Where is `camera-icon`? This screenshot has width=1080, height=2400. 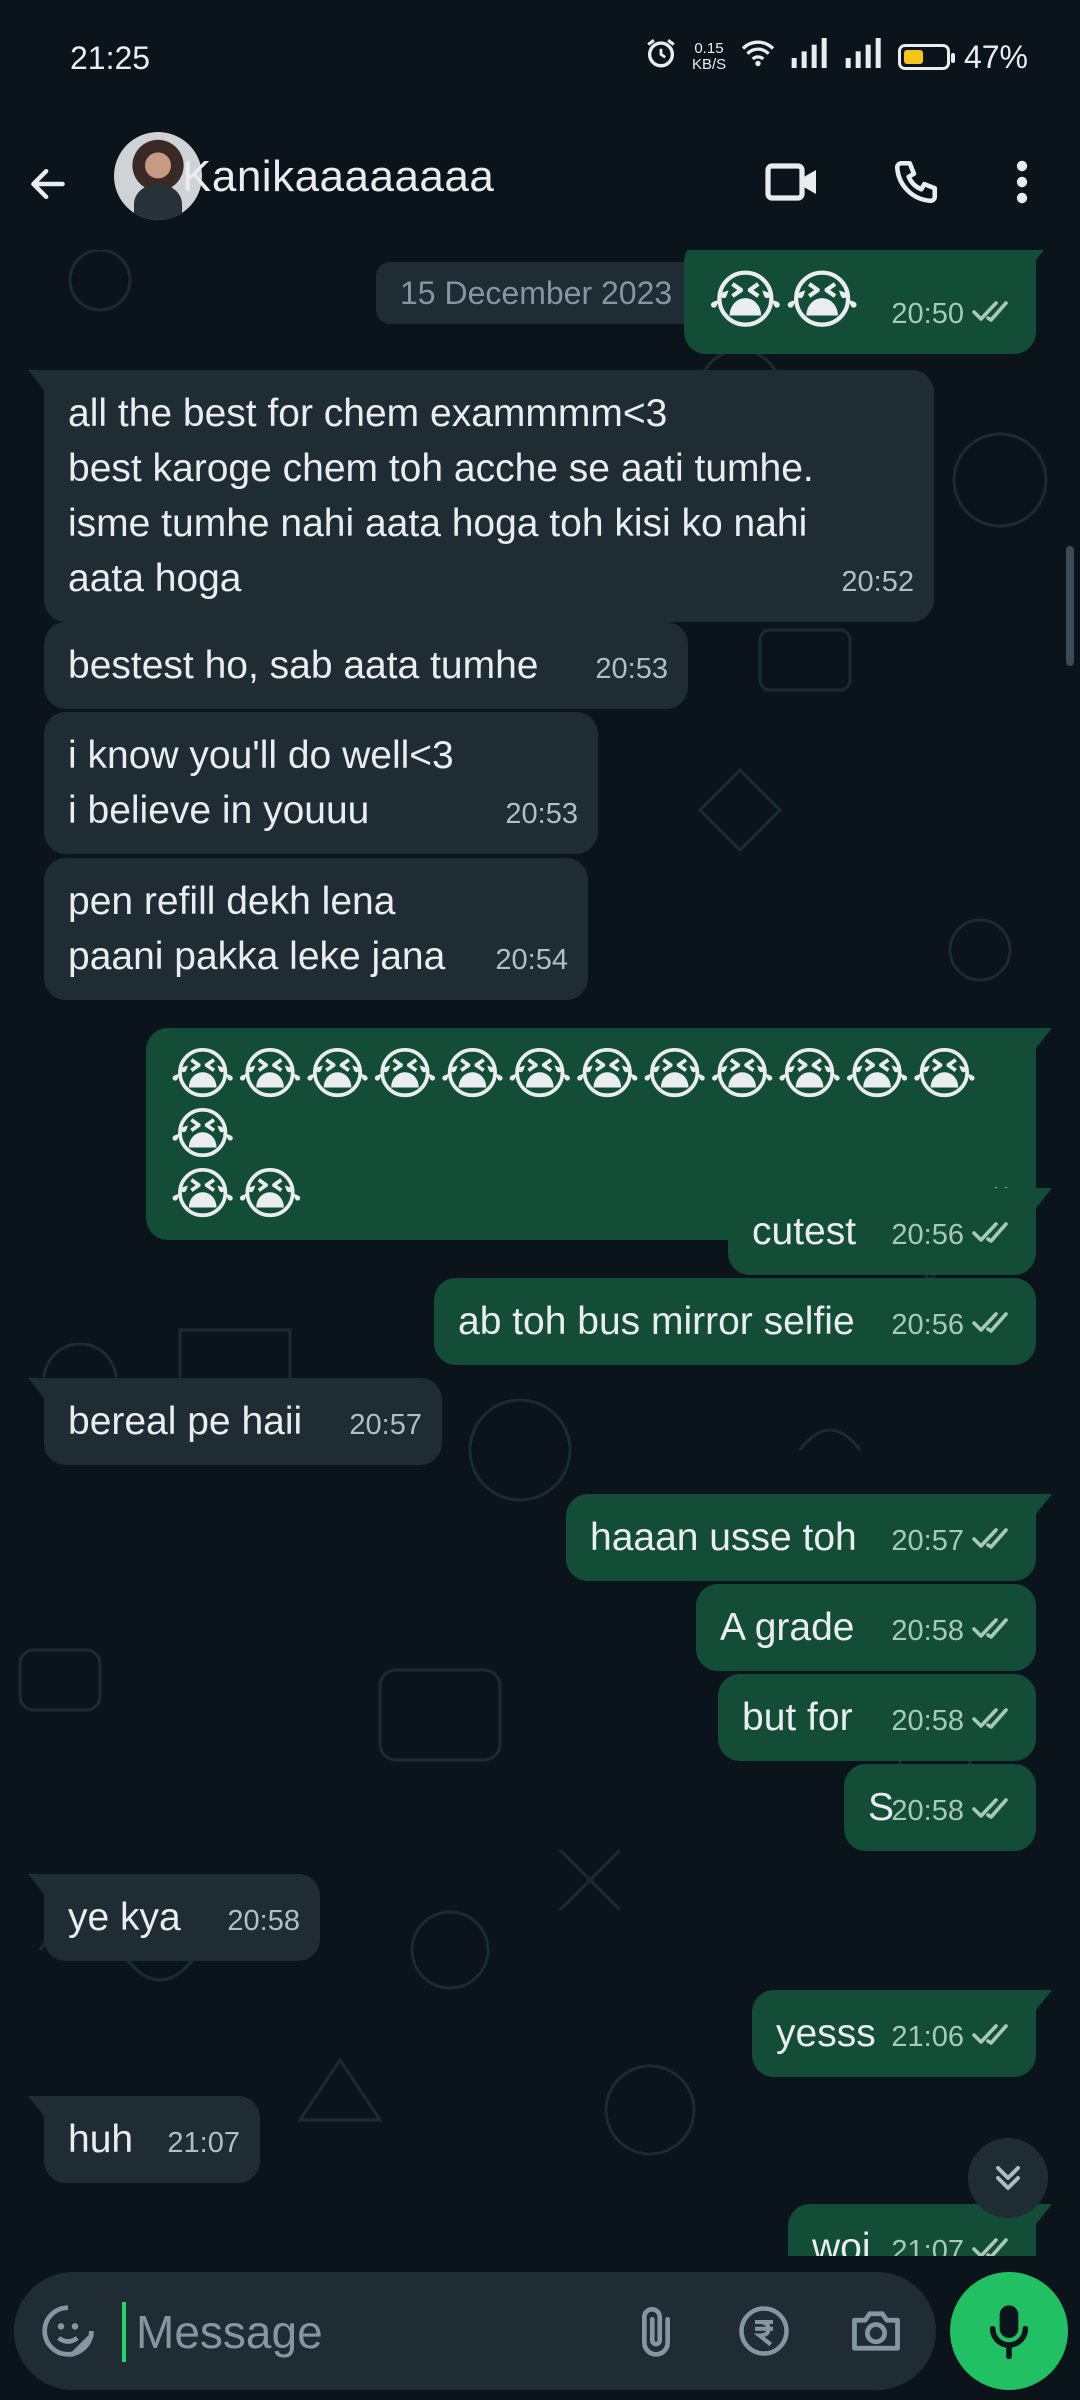 camera-icon is located at coordinates (876, 2331).